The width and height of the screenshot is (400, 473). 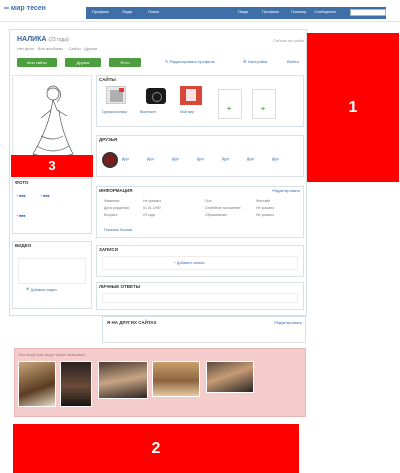 I want to click on site-label-2: Вконтакте, so click(x=148, y=112).